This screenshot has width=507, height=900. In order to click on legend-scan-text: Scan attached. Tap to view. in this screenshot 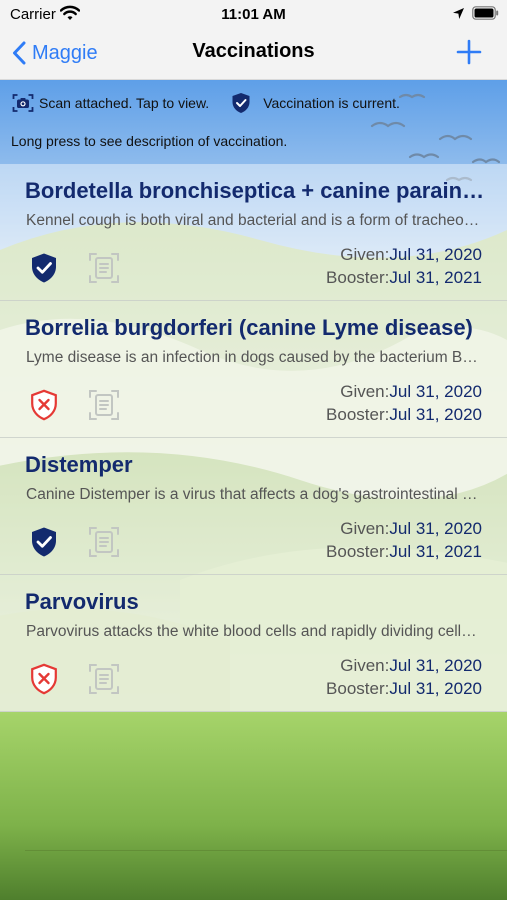, I will do `click(124, 103)`.